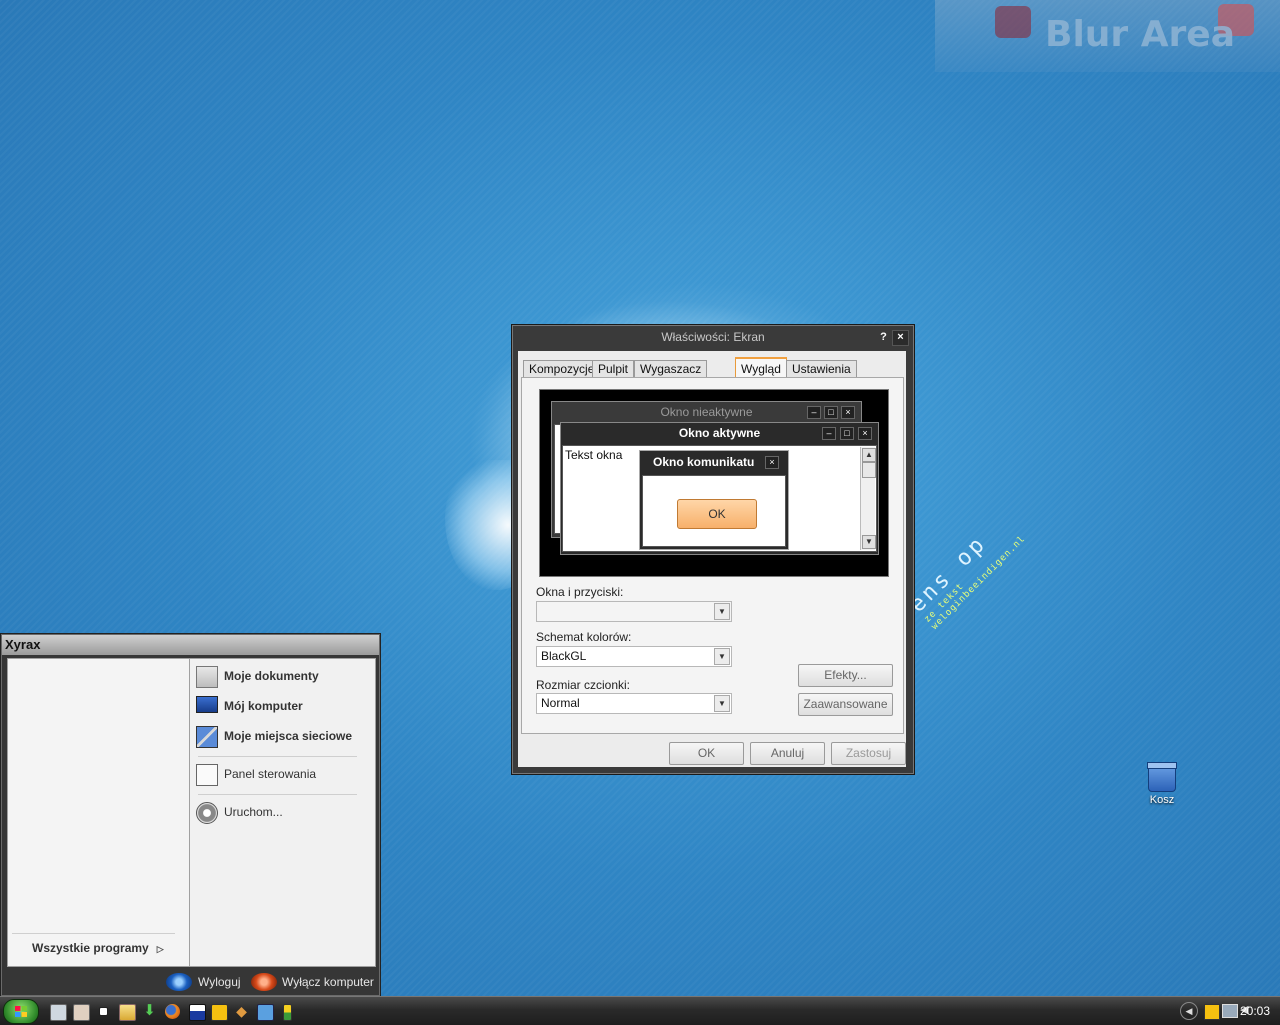 The width and height of the screenshot is (1280, 1025). What do you see at coordinates (868, 498) in the screenshot?
I see `preview-scrollbar: ▲ ▼` at bounding box center [868, 498].